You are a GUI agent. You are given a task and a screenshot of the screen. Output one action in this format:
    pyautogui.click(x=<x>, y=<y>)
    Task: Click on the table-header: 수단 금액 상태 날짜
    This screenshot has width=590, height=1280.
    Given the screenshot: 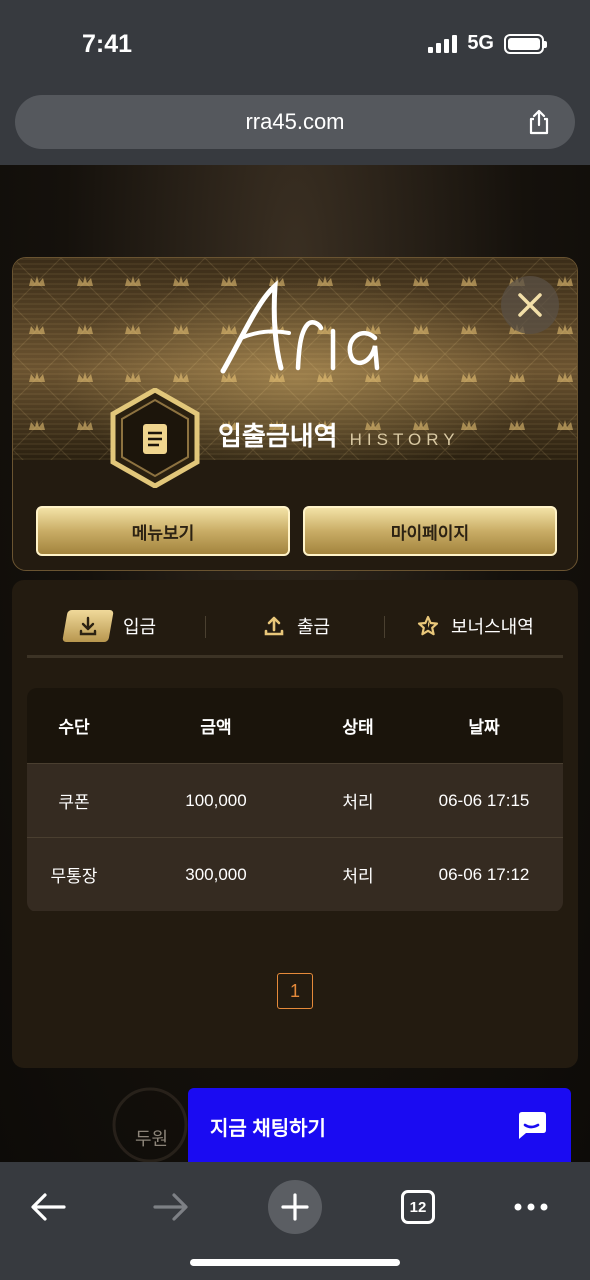 What is the action you would take?
    pyautogui.click(x=295, y=725)
    